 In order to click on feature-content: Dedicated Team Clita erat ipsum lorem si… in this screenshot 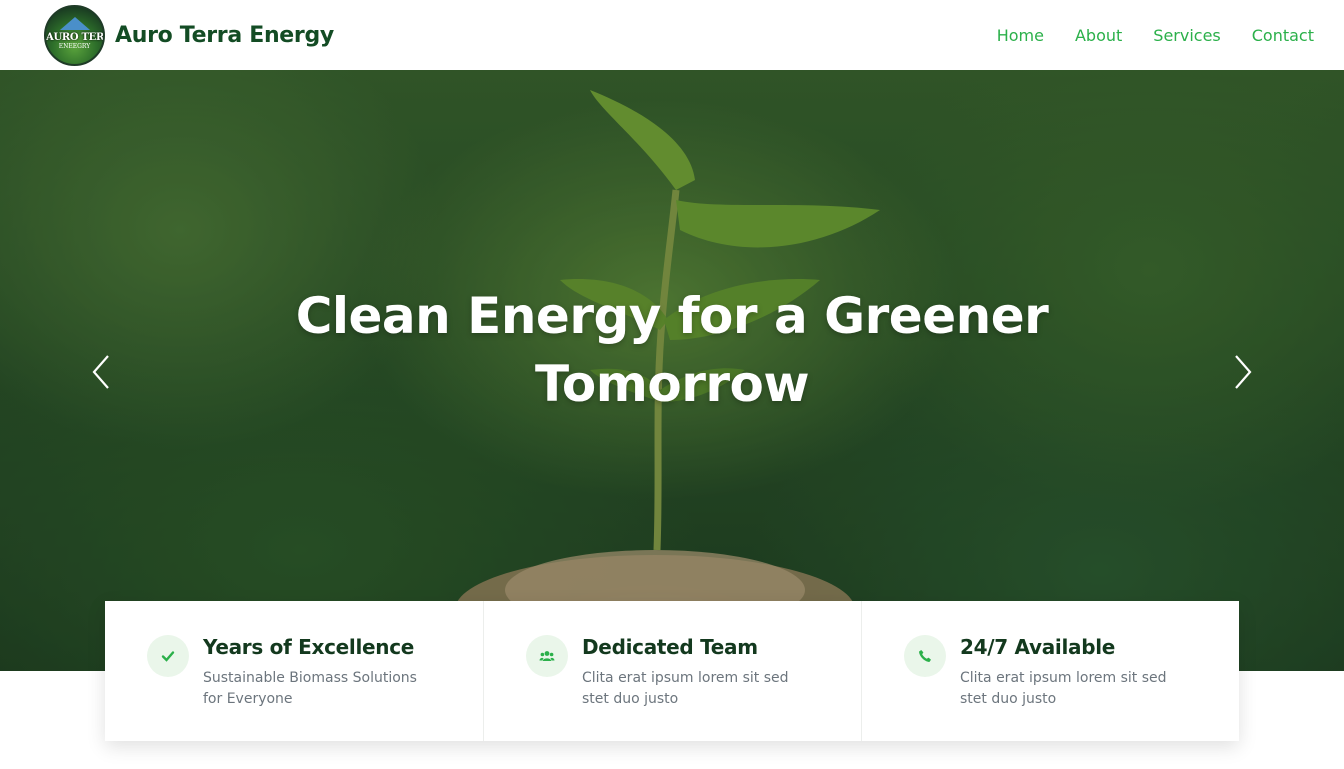, I will do `click(698, 670)`.